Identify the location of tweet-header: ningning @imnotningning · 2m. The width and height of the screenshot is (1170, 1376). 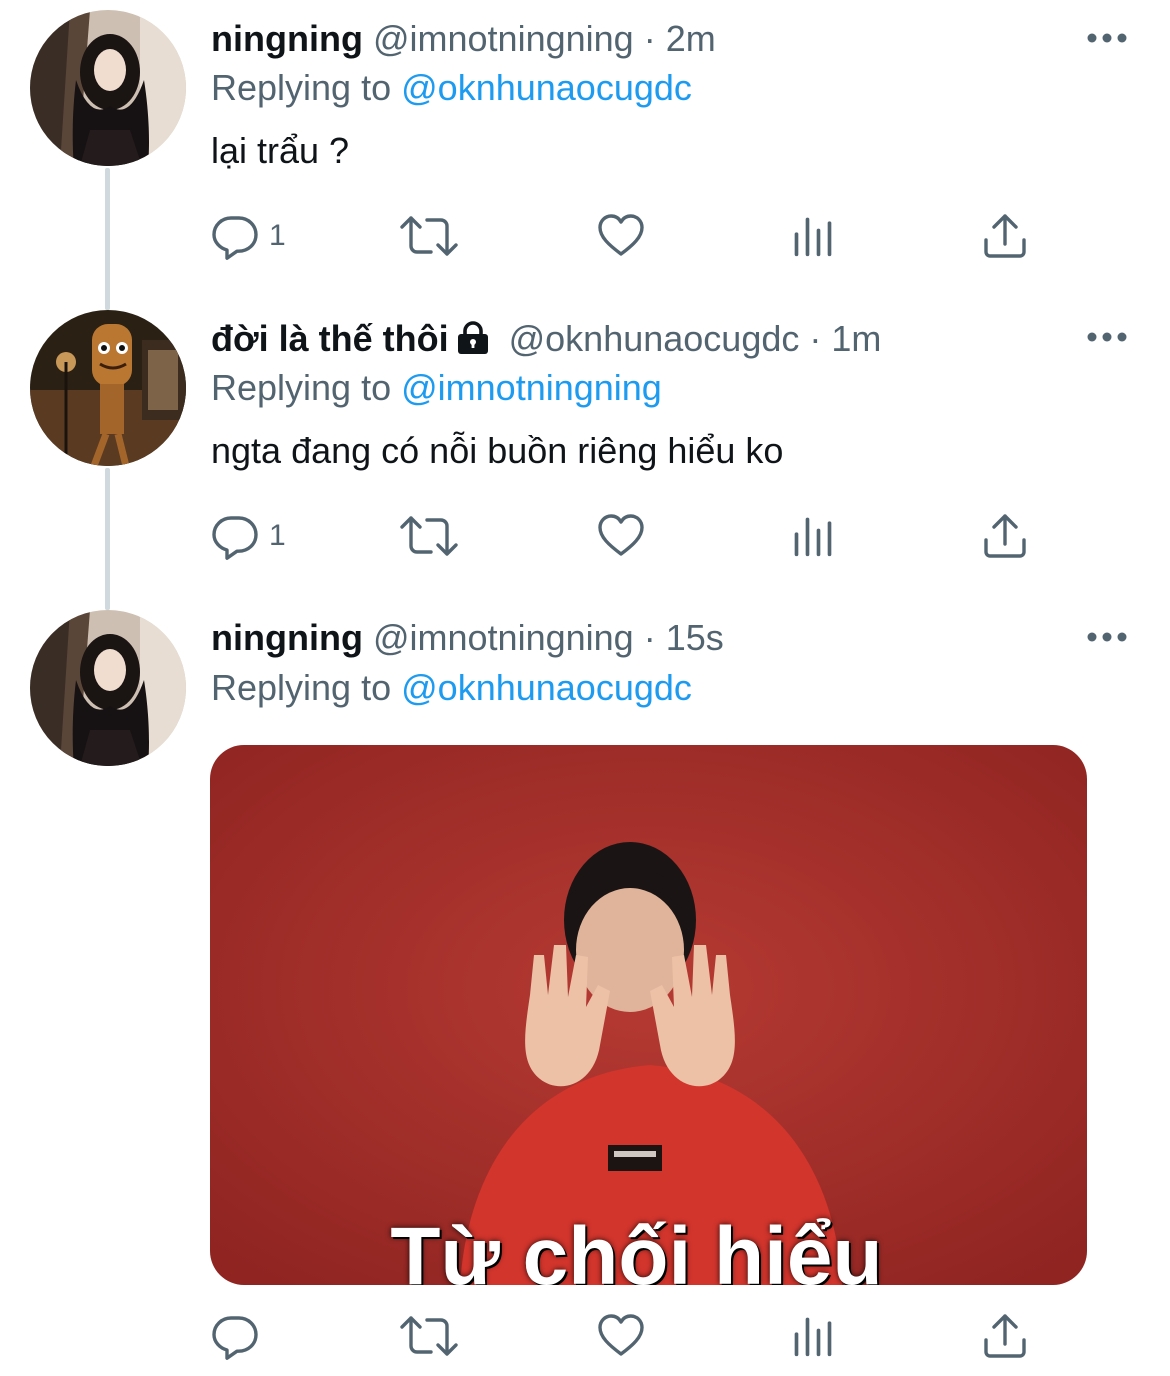
(463, 39).